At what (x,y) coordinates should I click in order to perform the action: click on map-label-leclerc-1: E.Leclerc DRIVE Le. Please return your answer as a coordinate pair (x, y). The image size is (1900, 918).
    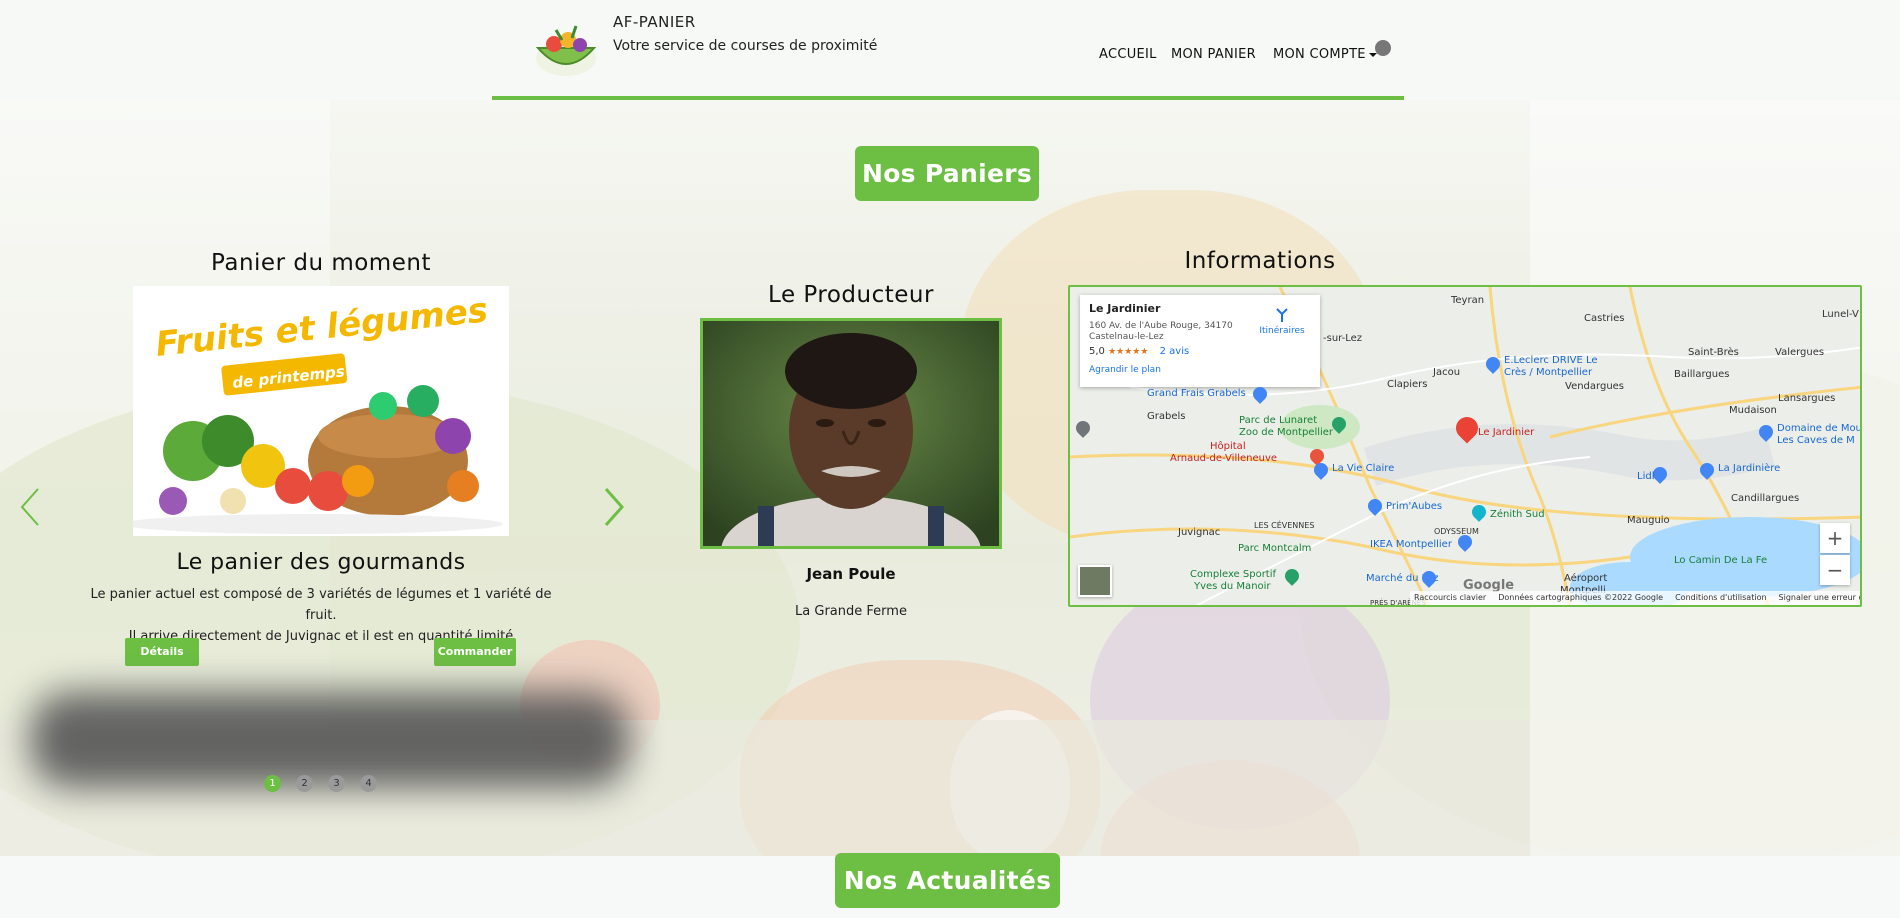
    Looking at the image, I should click on (1551, 360).